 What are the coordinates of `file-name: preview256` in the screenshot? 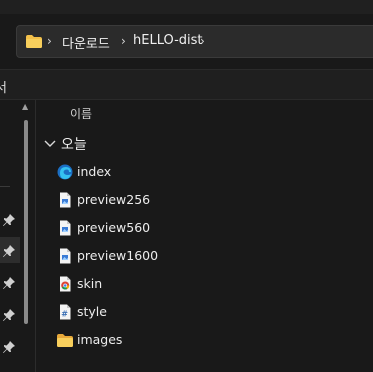 It's located at (114, 199).